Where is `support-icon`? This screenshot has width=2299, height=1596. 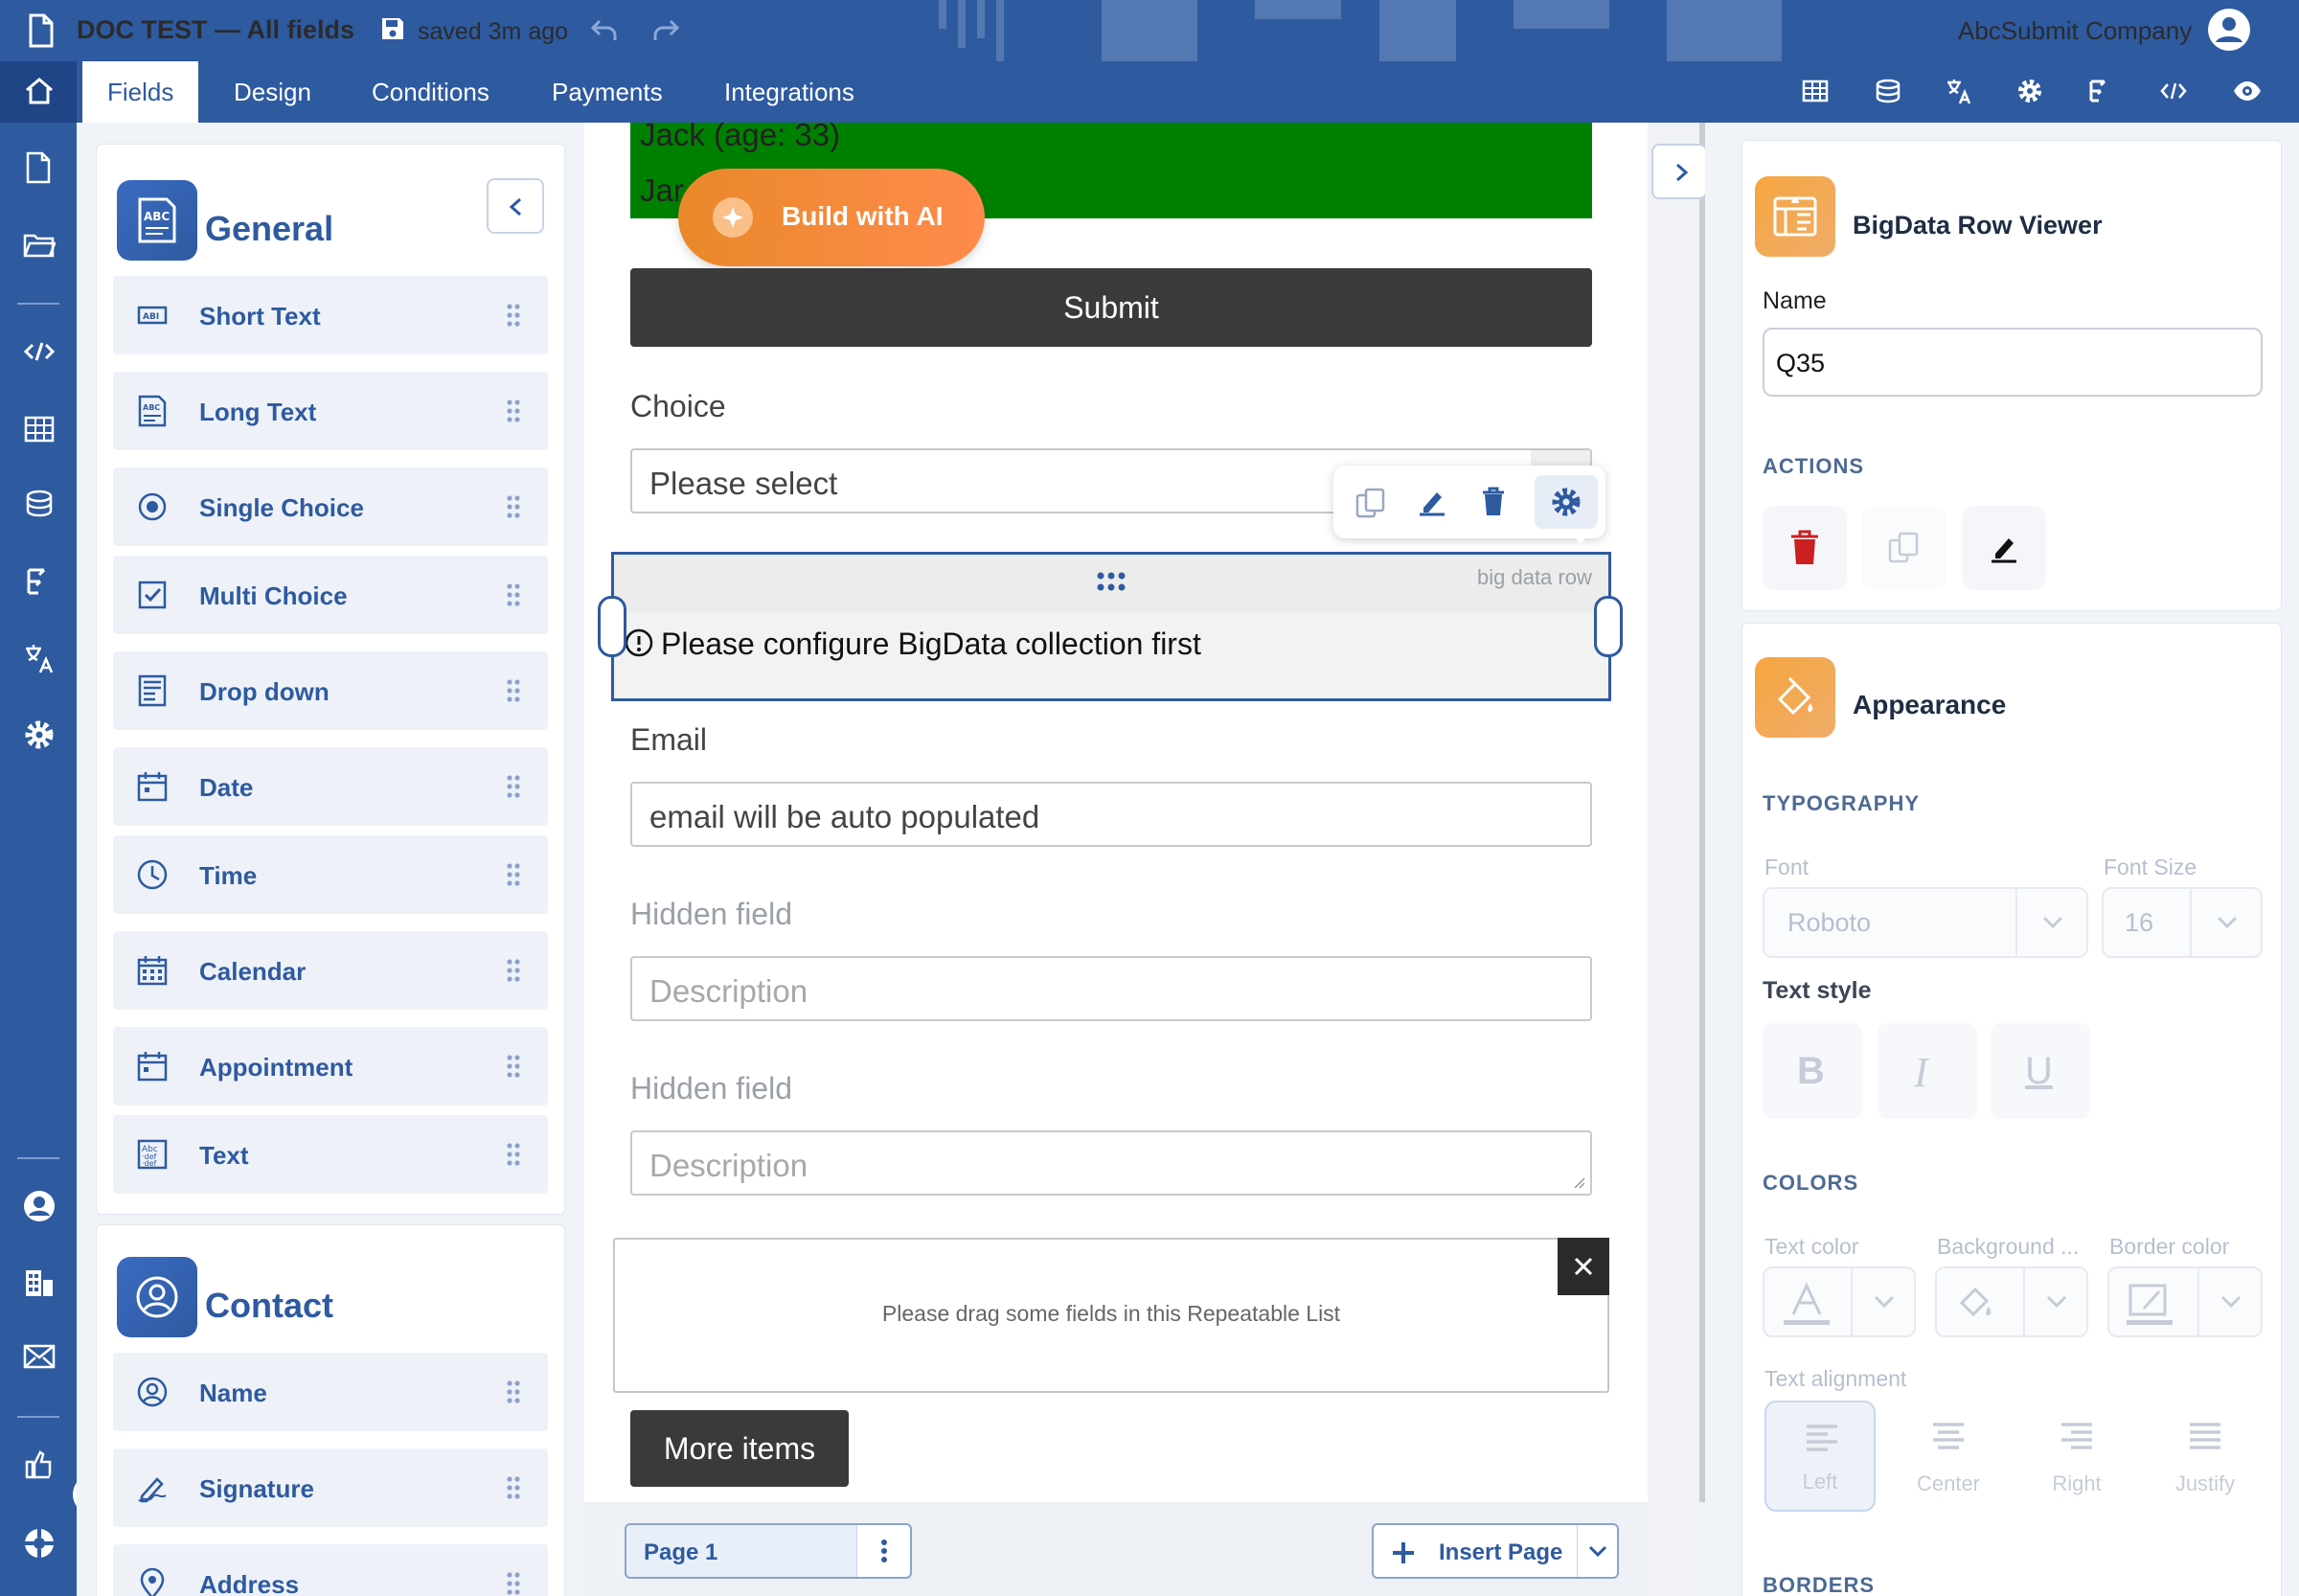
support-icon is located at coordinates (39, 1543).